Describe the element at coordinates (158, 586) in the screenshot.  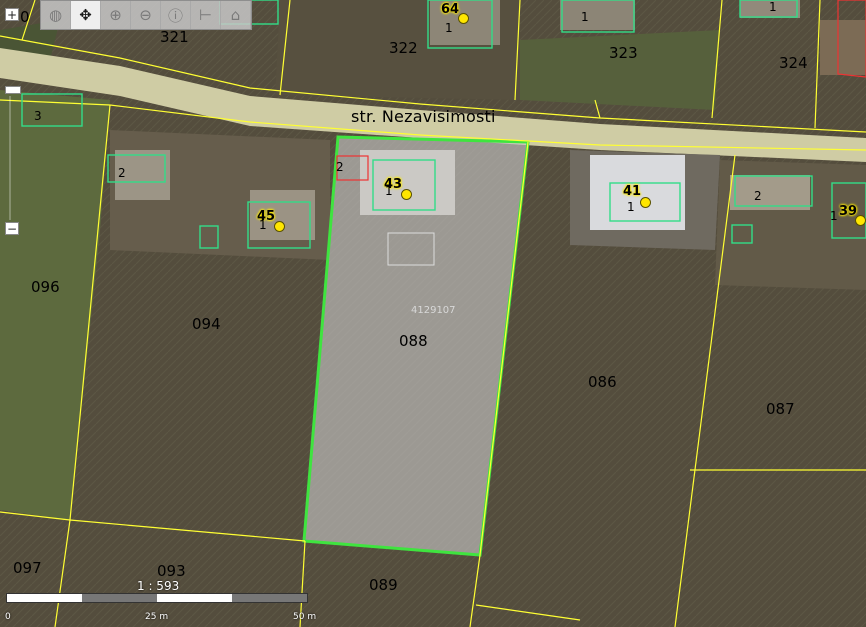
I see `scale-ratio-label: 1 : 593` at that location.